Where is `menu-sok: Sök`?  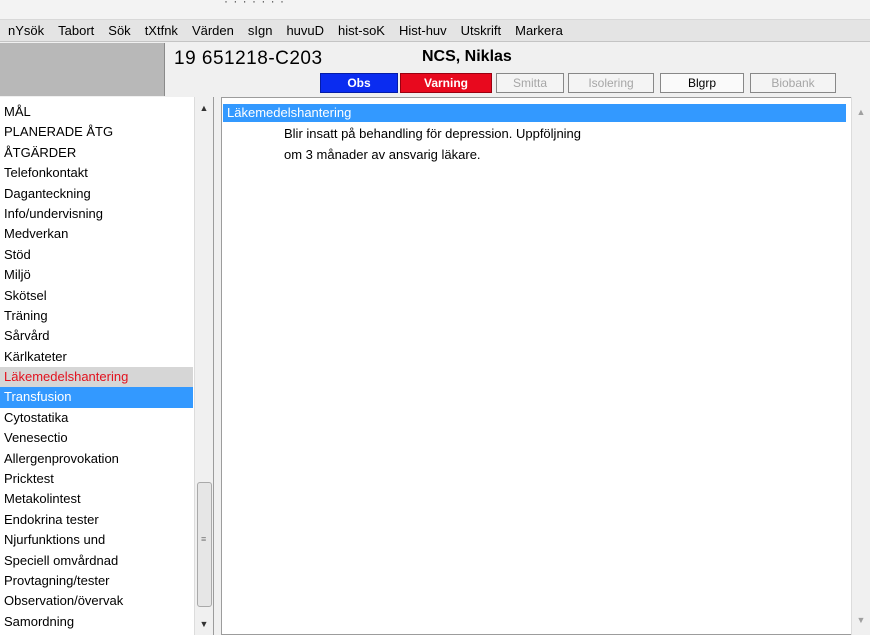 menu-sok: Sök is located at coordinates (119, 31).